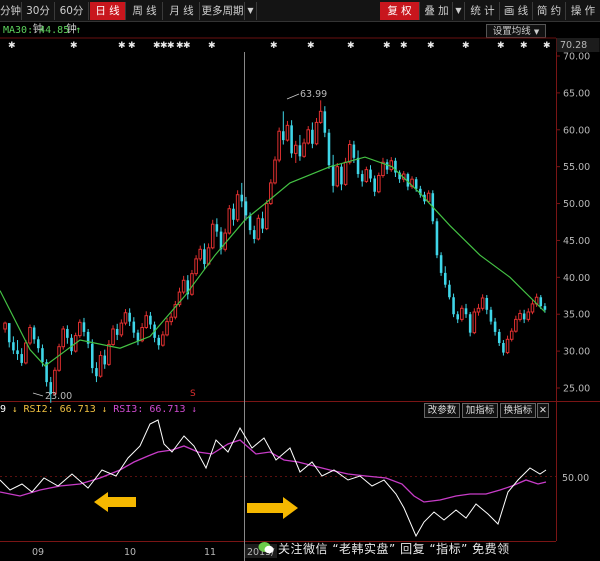  Describe the element at coordinates (313, 94) in the screenshot. I see `high-label: 63.99` at that location.